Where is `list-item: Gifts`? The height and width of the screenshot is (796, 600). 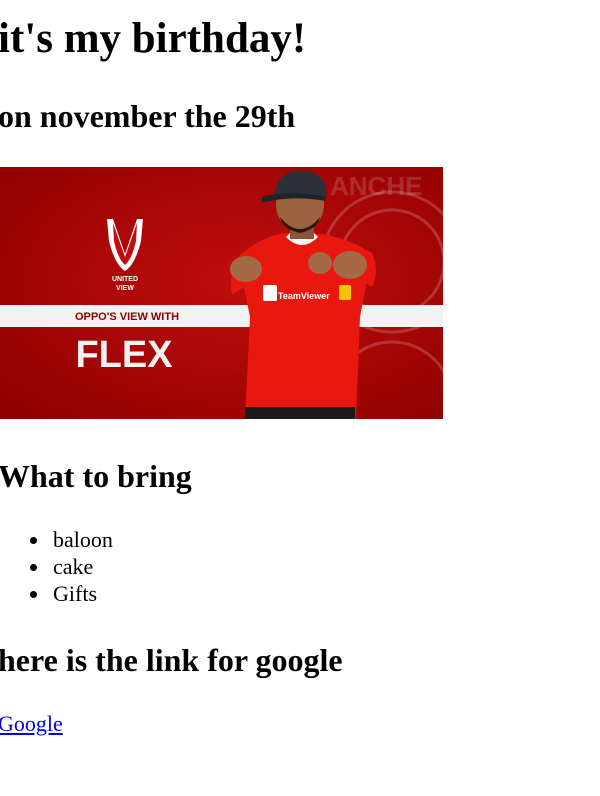
list-item: Gifts is located at coordinates (150, 592).